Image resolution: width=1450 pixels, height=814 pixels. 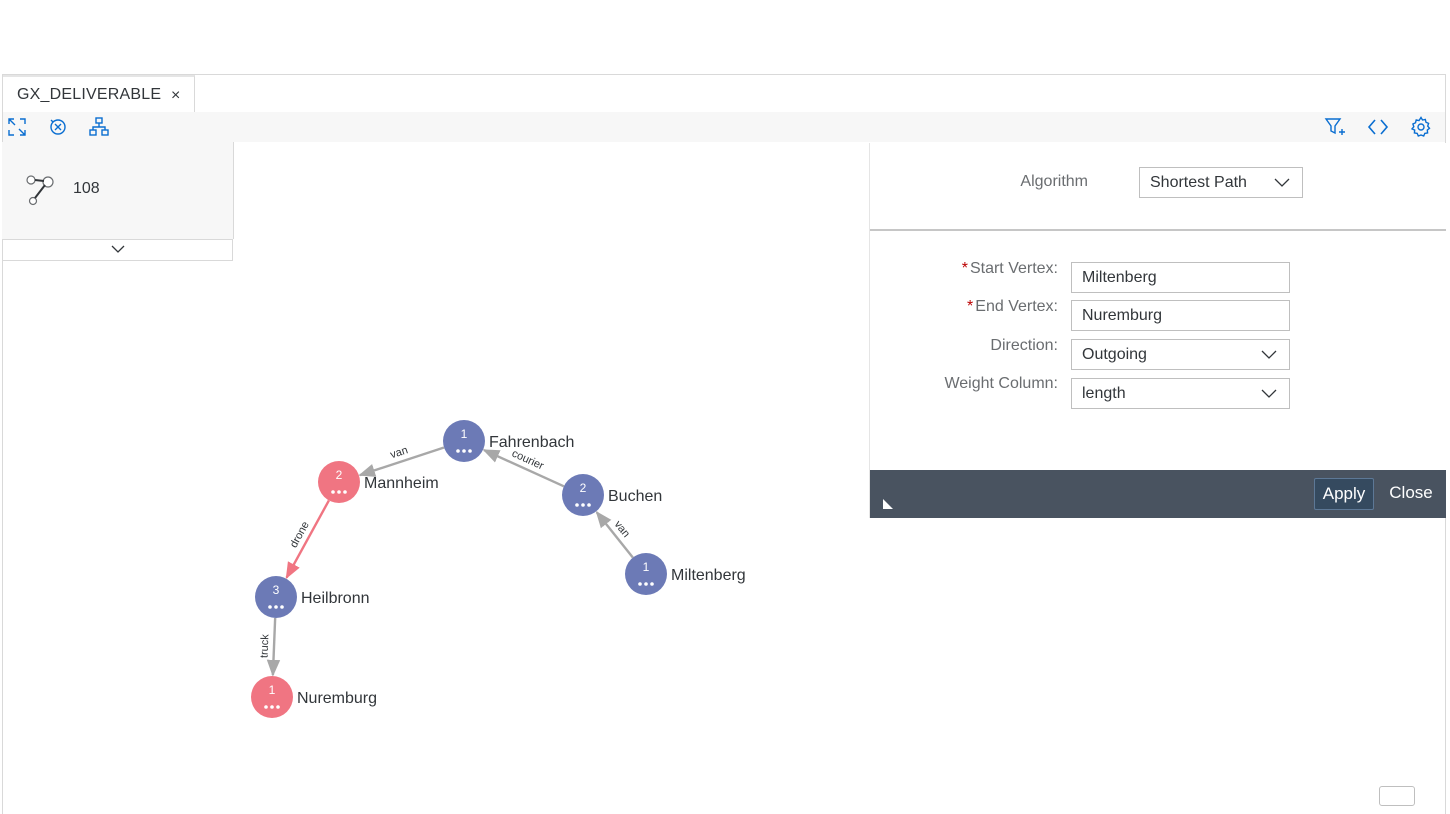 I want to click on node-label: Nuremburg, so click(x=337, y=698).